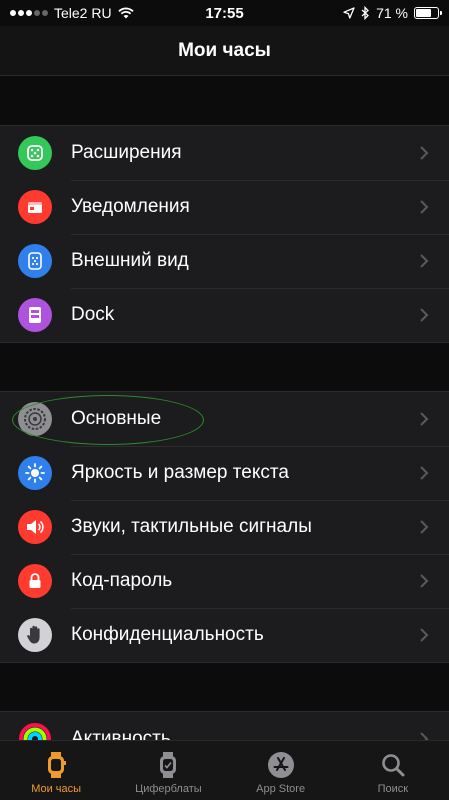 The width and height of the screenshot is (449, 800). I want to click on watch-icon, so click(56, 765).